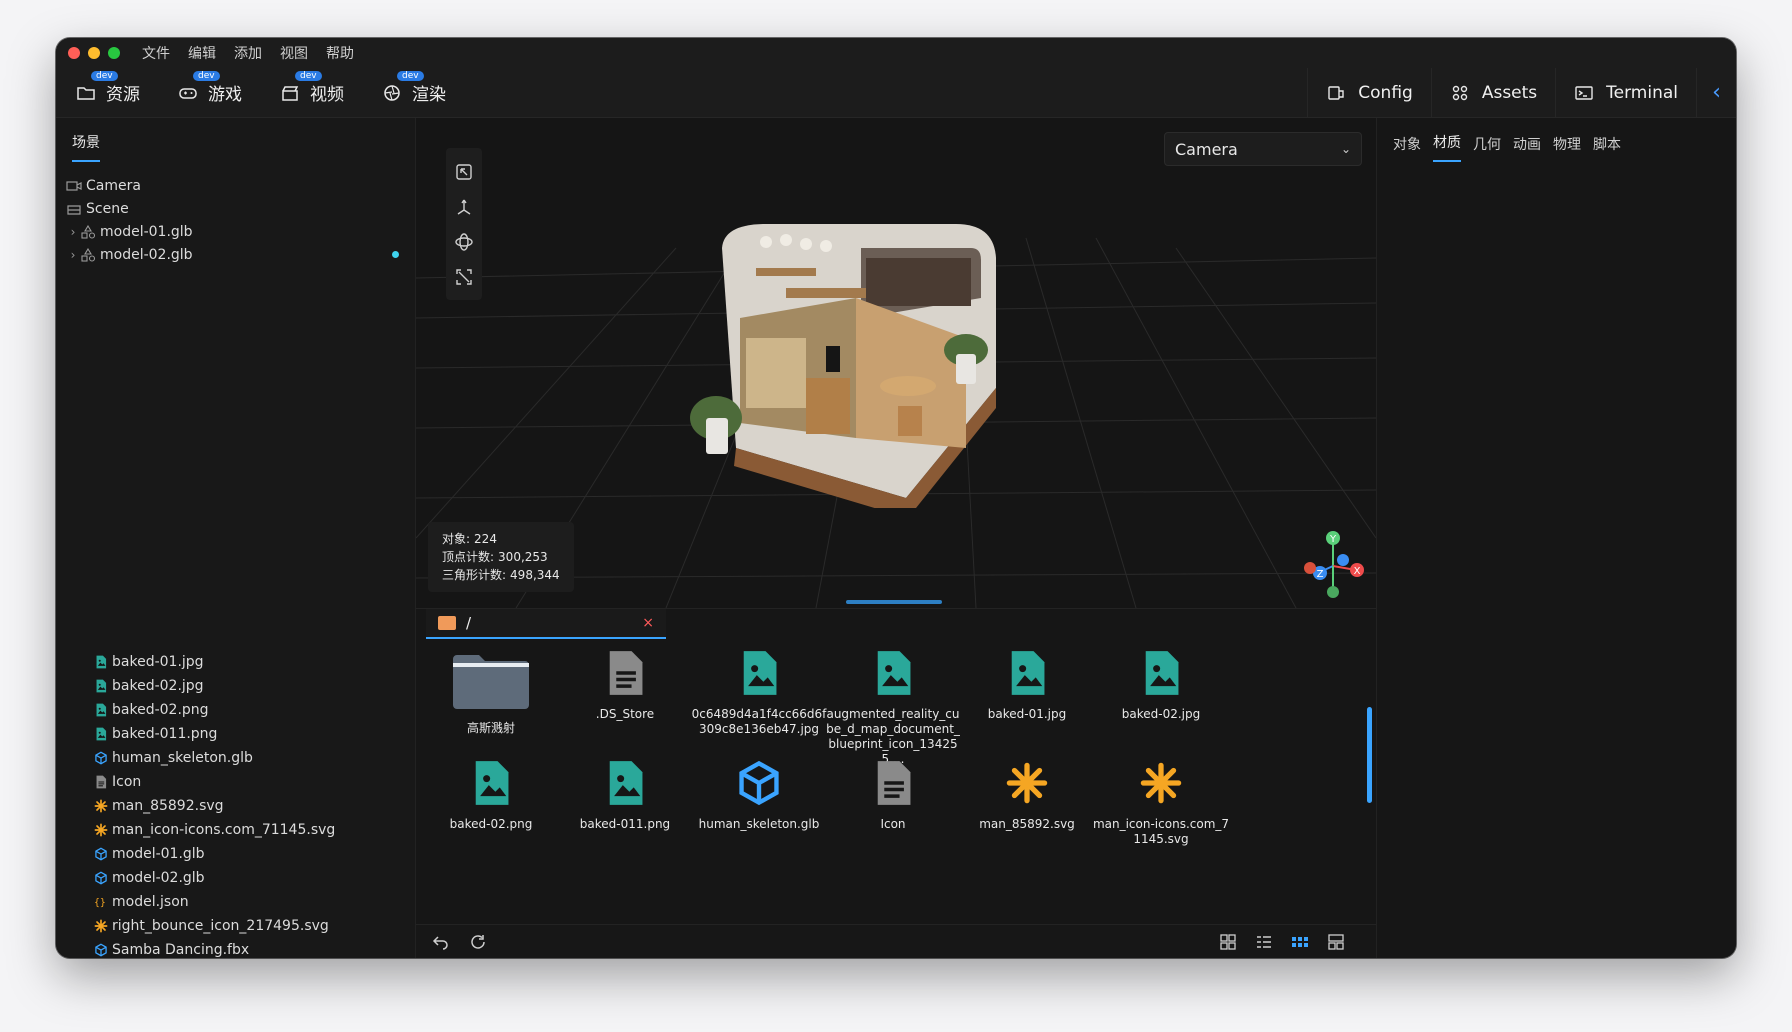  What do you see at coordinates (429, 95) in the screenshot?
I see `tab-label: 渲染` at bounding box center [429, 95].